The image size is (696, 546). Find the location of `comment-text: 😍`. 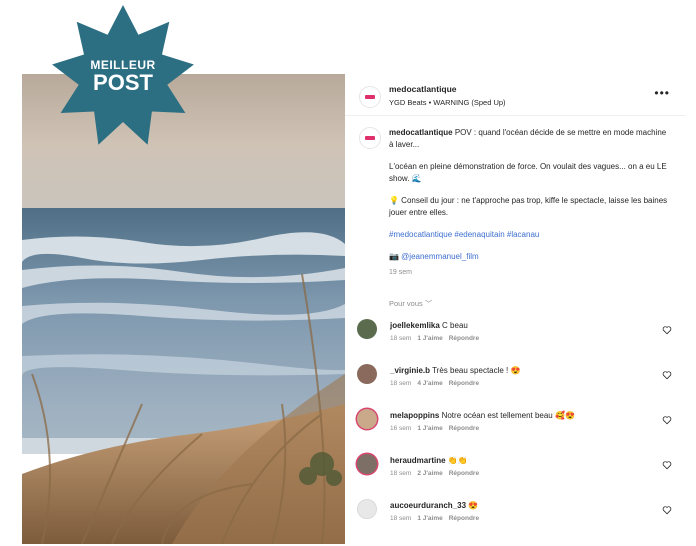

comment-text: 😍 is located at coordinates (473, 505).